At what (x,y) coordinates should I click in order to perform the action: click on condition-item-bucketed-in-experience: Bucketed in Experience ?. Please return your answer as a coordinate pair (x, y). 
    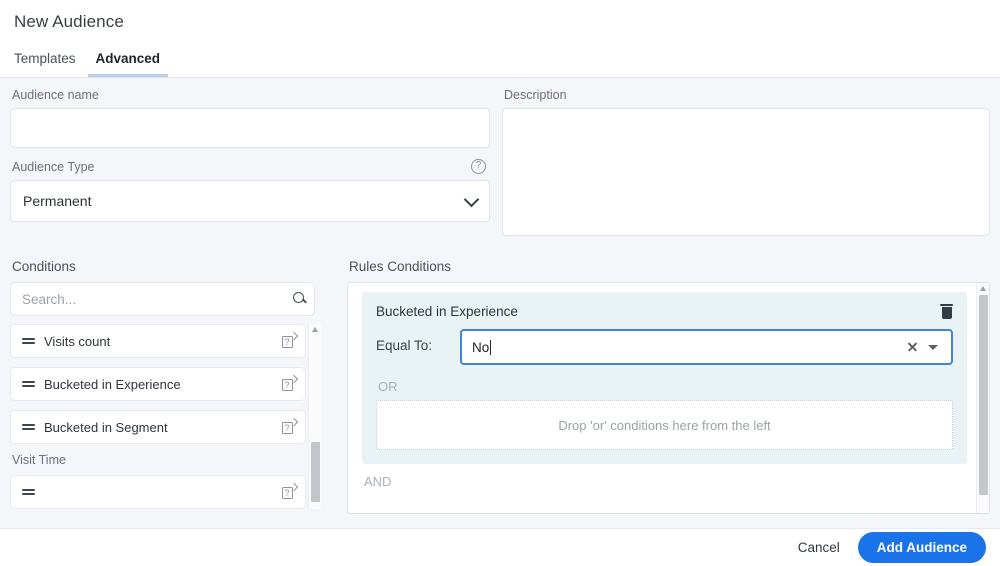
    Looking at the image, I should click on (158, 384).